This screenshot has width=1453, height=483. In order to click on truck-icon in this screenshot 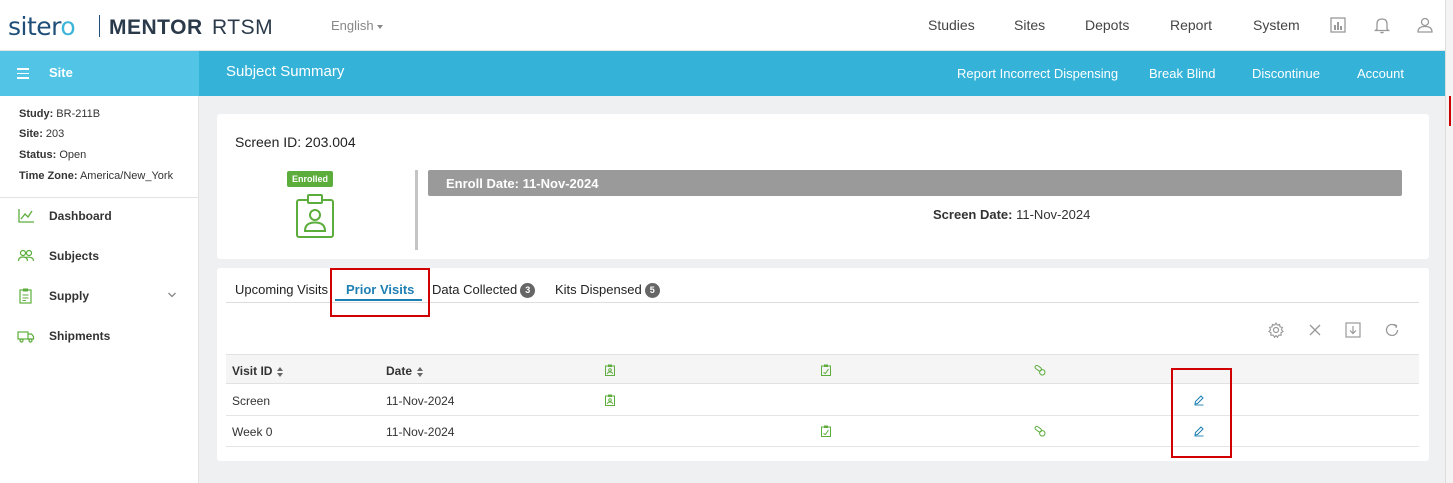, I will do `click(26, 337)`.